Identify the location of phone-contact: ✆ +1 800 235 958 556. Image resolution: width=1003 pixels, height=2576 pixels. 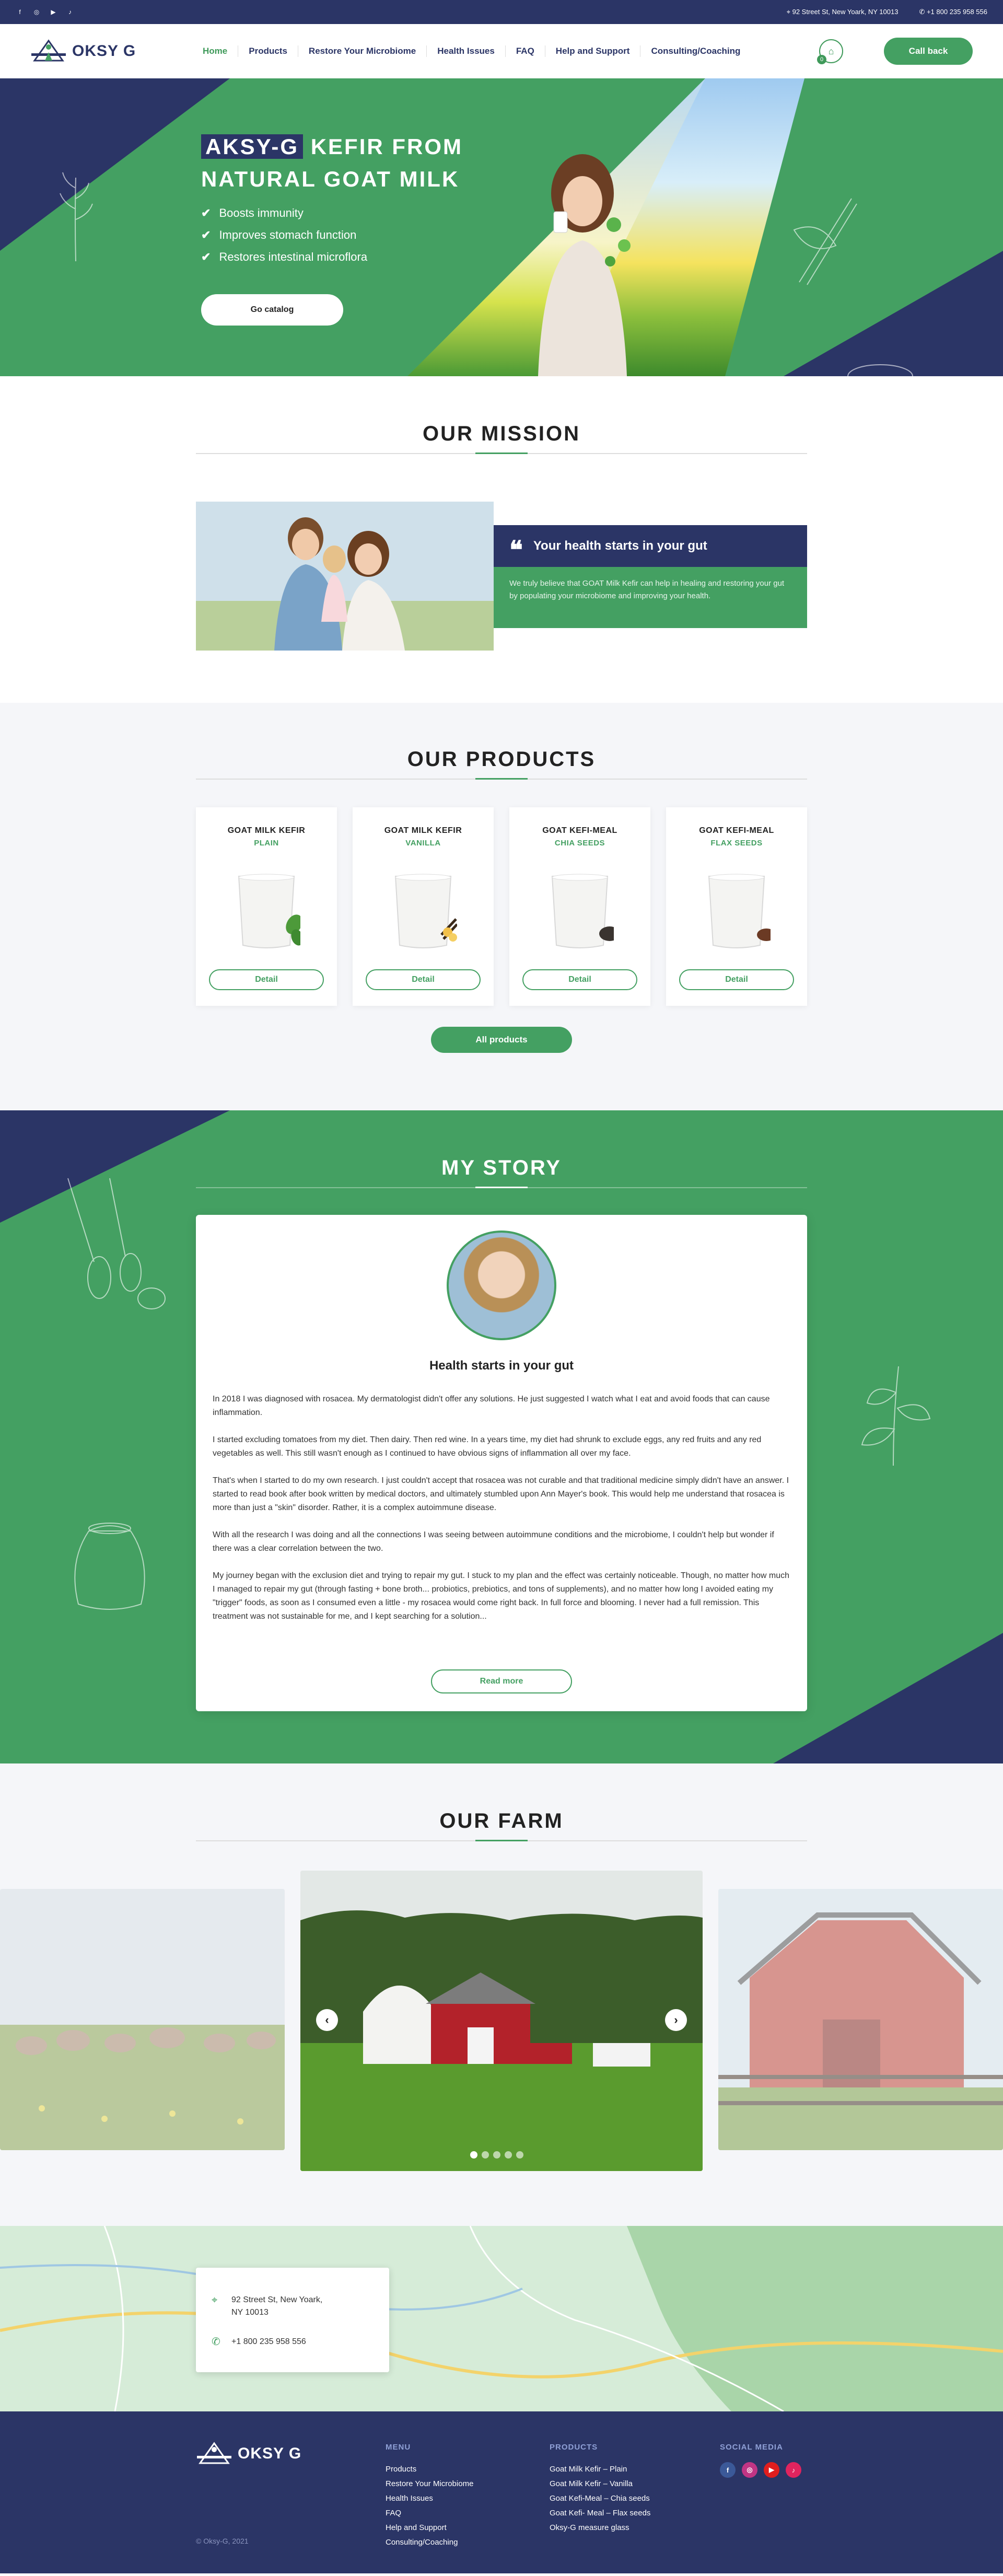
(953, 12).